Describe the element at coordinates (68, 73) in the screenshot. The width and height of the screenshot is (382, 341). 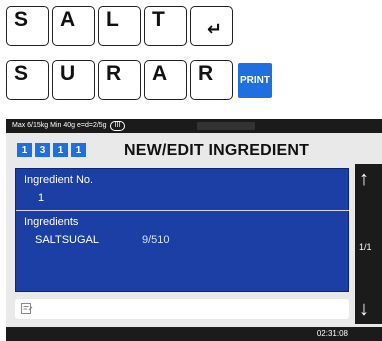
I see `key-label: U` at that location.